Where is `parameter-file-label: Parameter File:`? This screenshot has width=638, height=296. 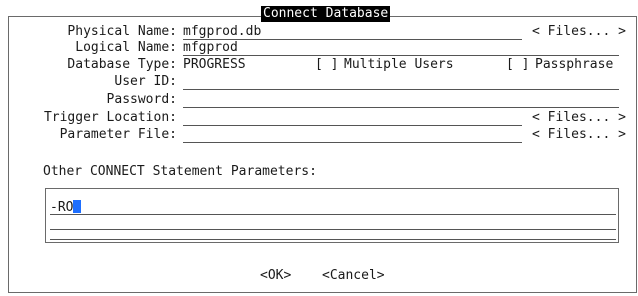 parameter-file-label: Parameter File: is located at coordinates (118, 134).